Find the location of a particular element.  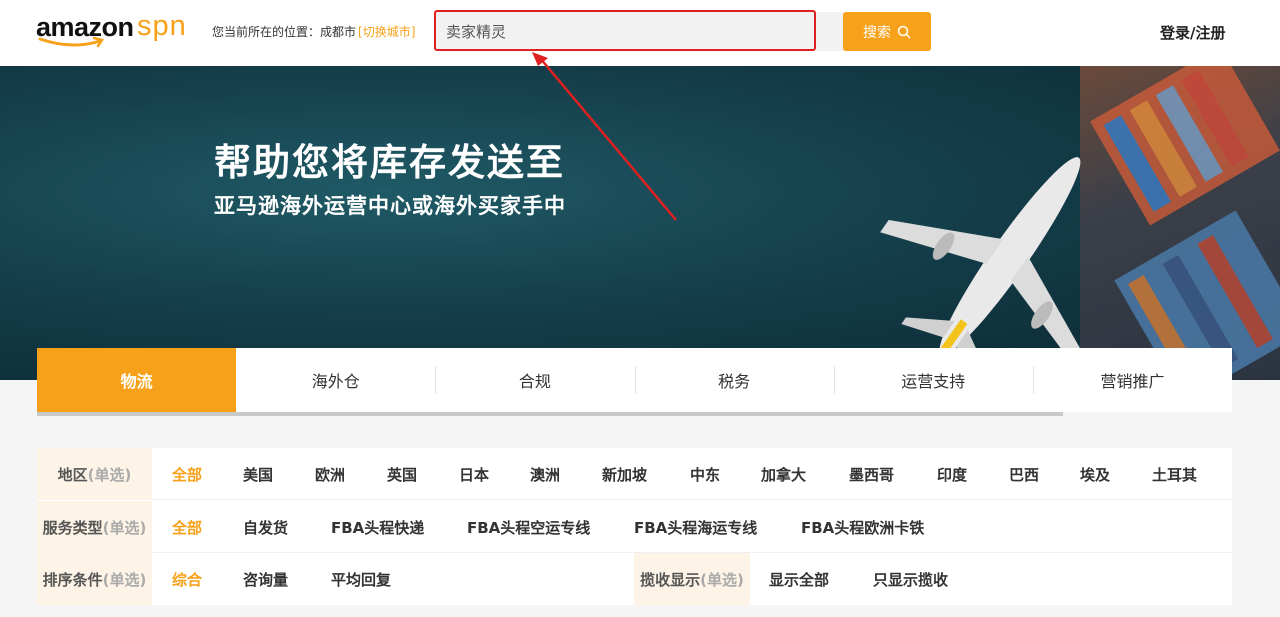

tab-label: 税务 is located at coordinates (734, 381).